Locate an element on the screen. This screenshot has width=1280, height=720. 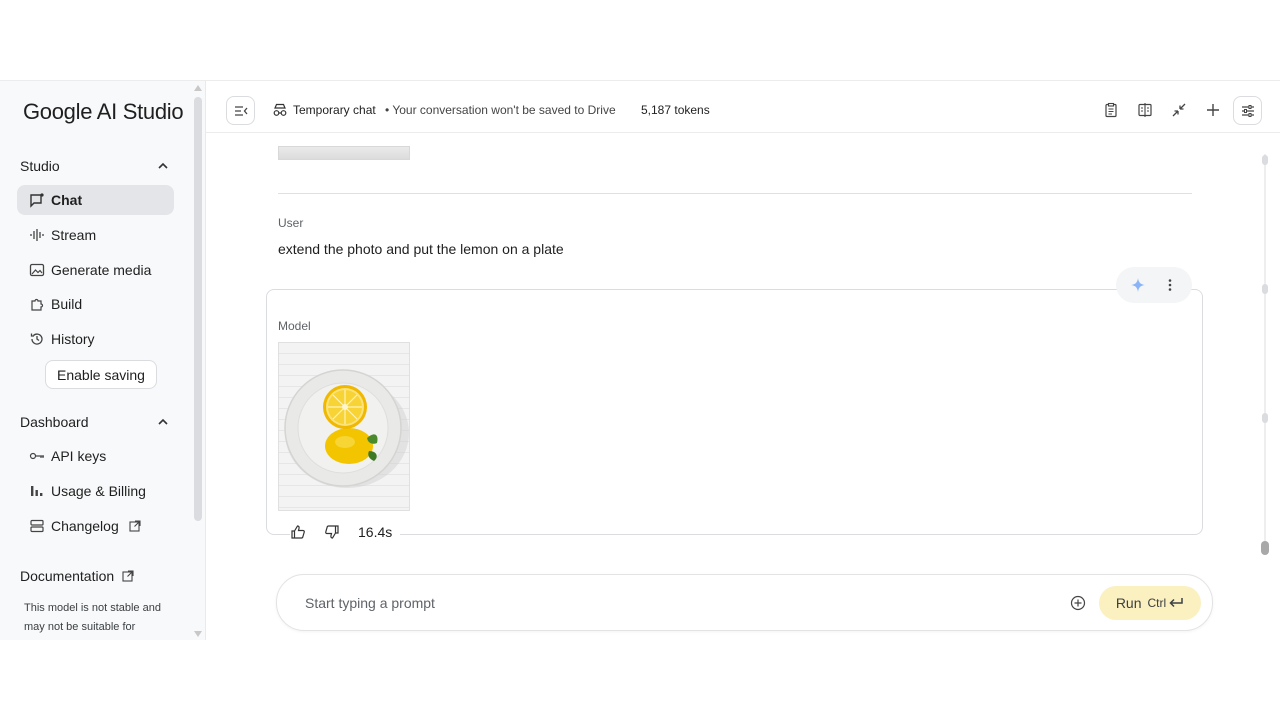
sidebar-item-usage-billing: Usage & Billing is located at coordinates (95, 491).